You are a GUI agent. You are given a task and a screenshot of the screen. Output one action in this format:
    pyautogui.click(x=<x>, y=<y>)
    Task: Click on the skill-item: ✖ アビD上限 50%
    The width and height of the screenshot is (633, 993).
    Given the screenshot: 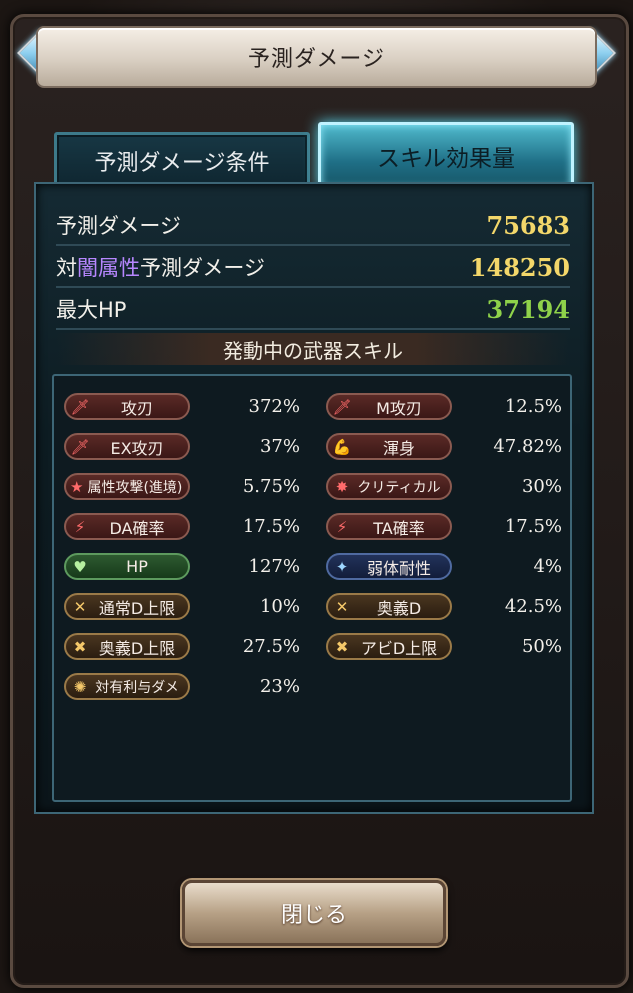 What is the action you would take?
    pyautogui.click(x=444, y=646)
    